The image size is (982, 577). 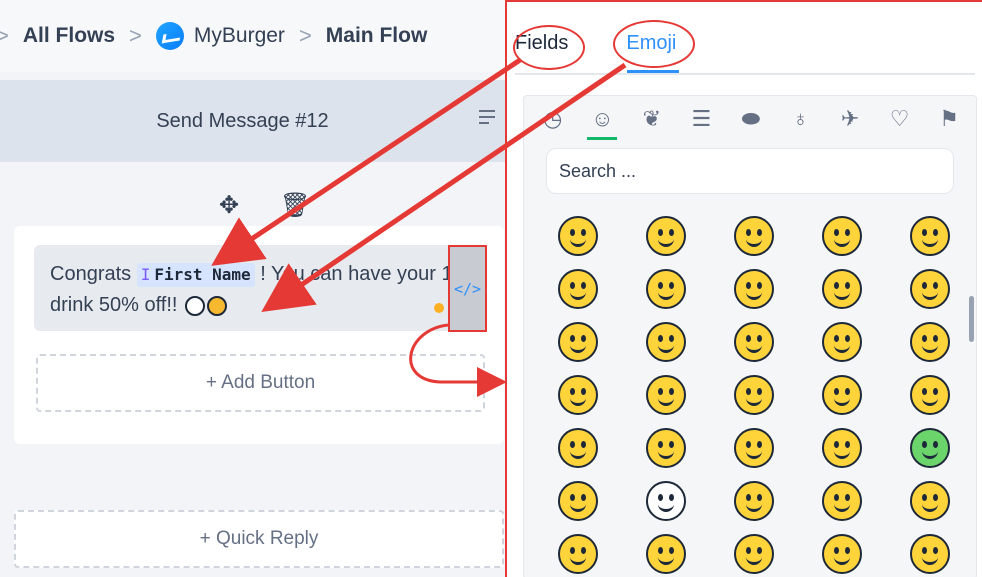 I want to click on connector-dot, so click(x=439, y=308).